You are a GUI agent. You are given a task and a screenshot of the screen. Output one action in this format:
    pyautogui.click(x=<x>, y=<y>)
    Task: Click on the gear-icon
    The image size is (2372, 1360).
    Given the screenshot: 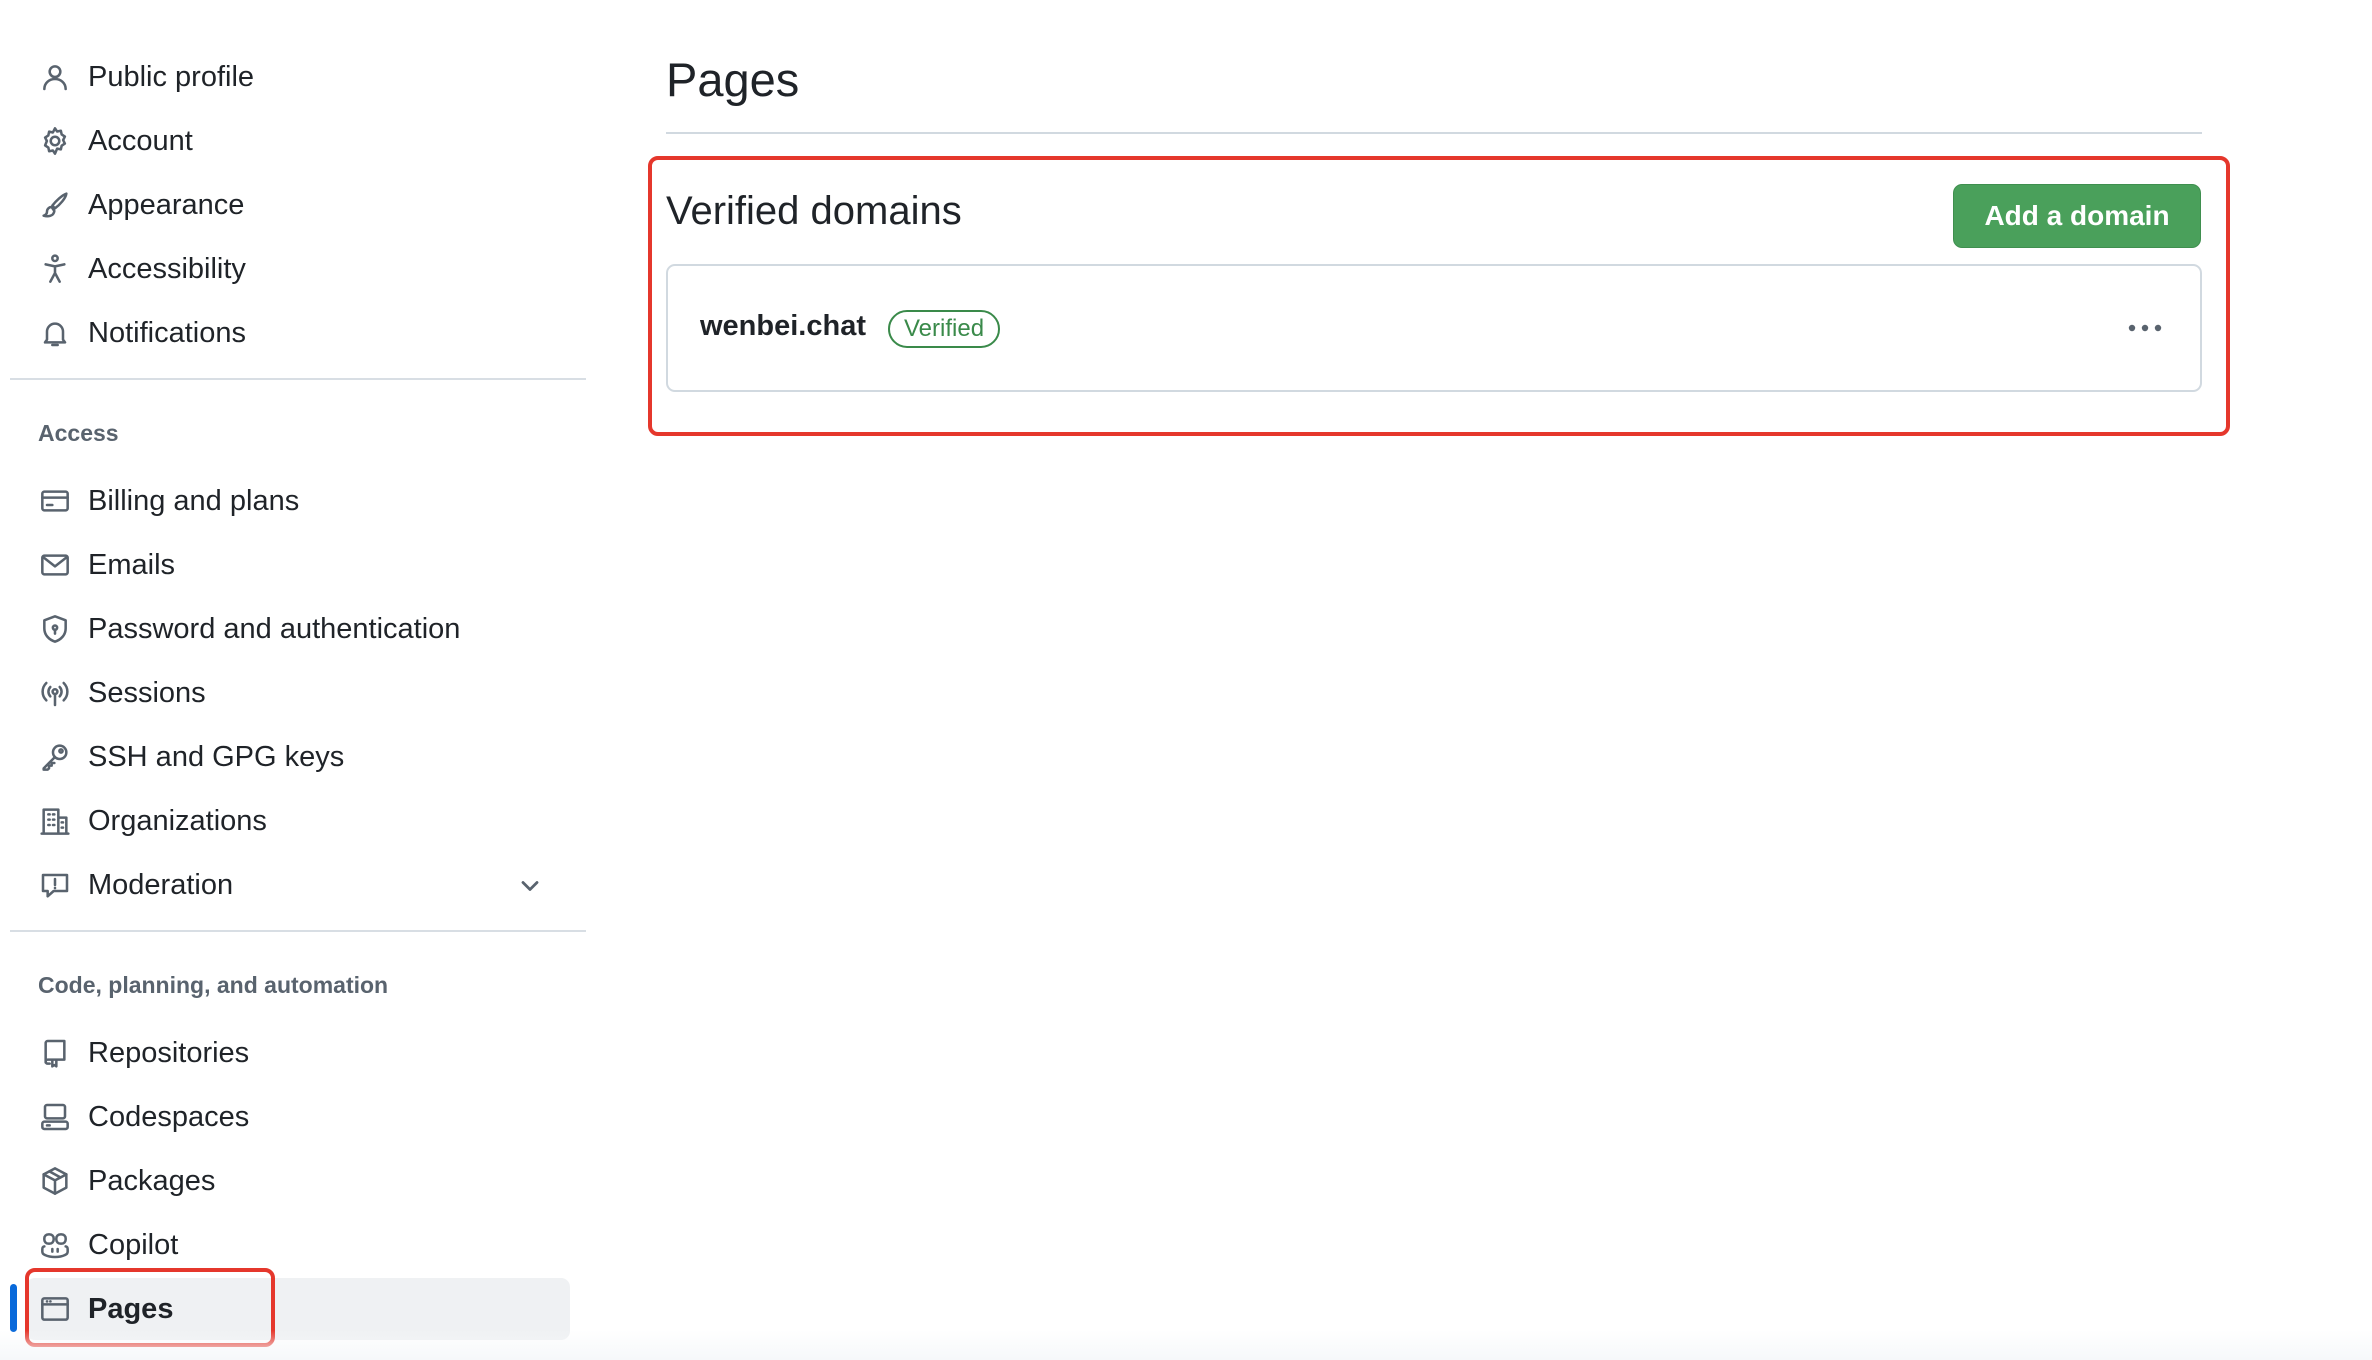 What is the action you would take?
    pyautogui.click(x=55, y=141)
    